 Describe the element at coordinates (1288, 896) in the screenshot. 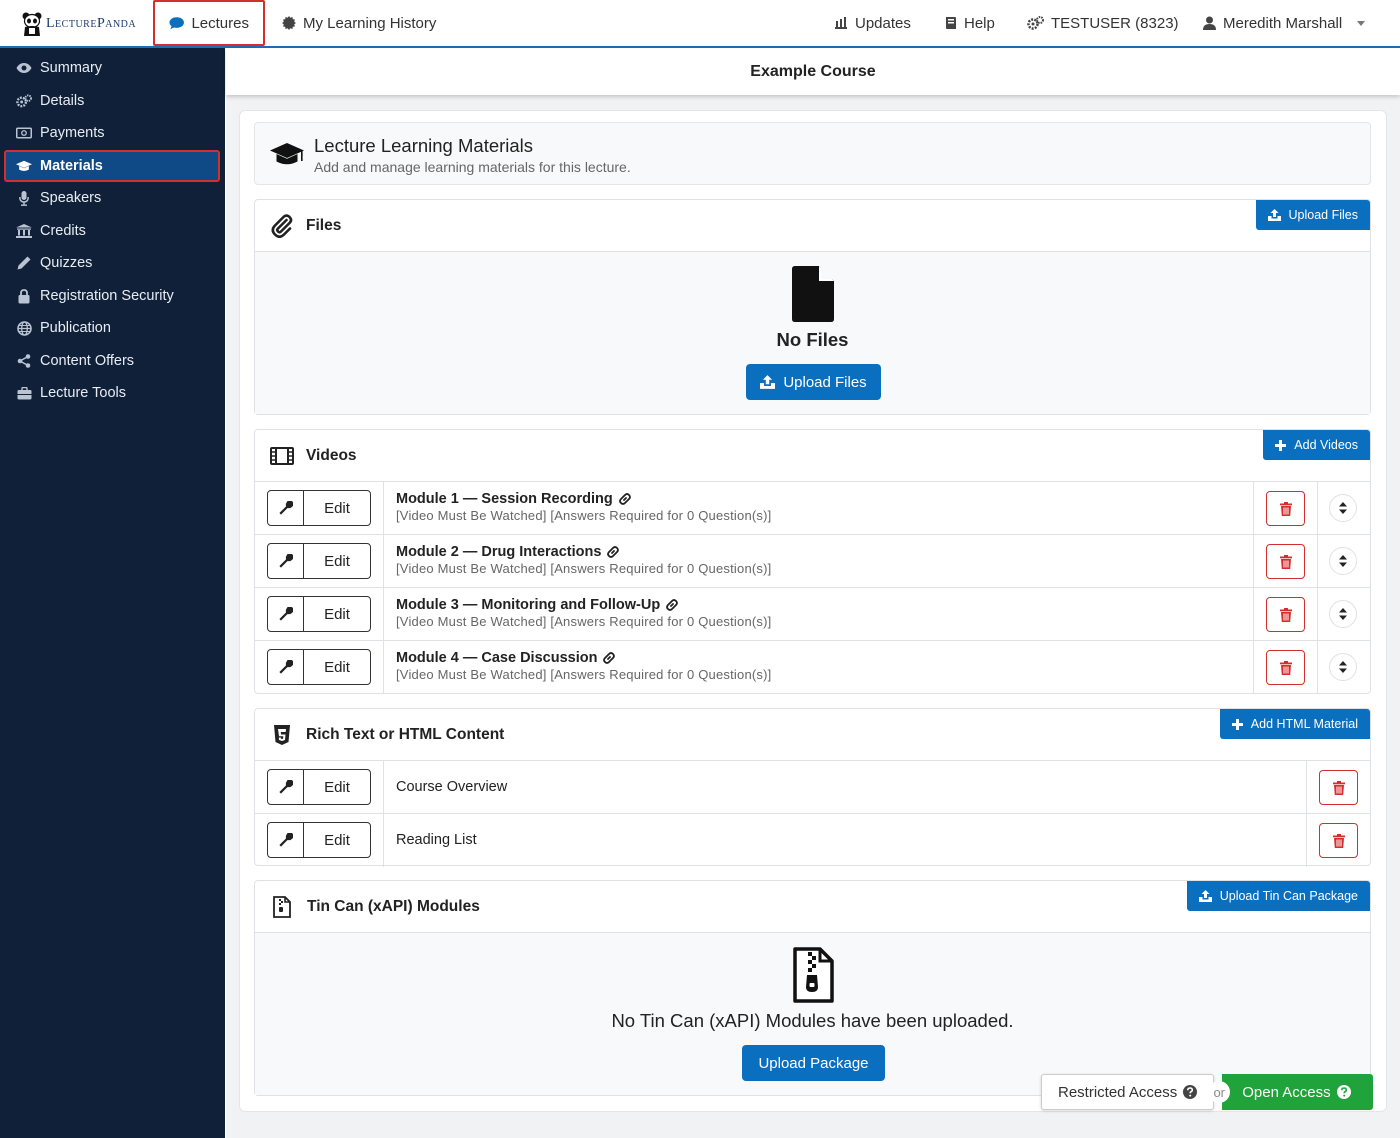

I see `upload-tincan-label: Upload Tin Can Package` at that location.